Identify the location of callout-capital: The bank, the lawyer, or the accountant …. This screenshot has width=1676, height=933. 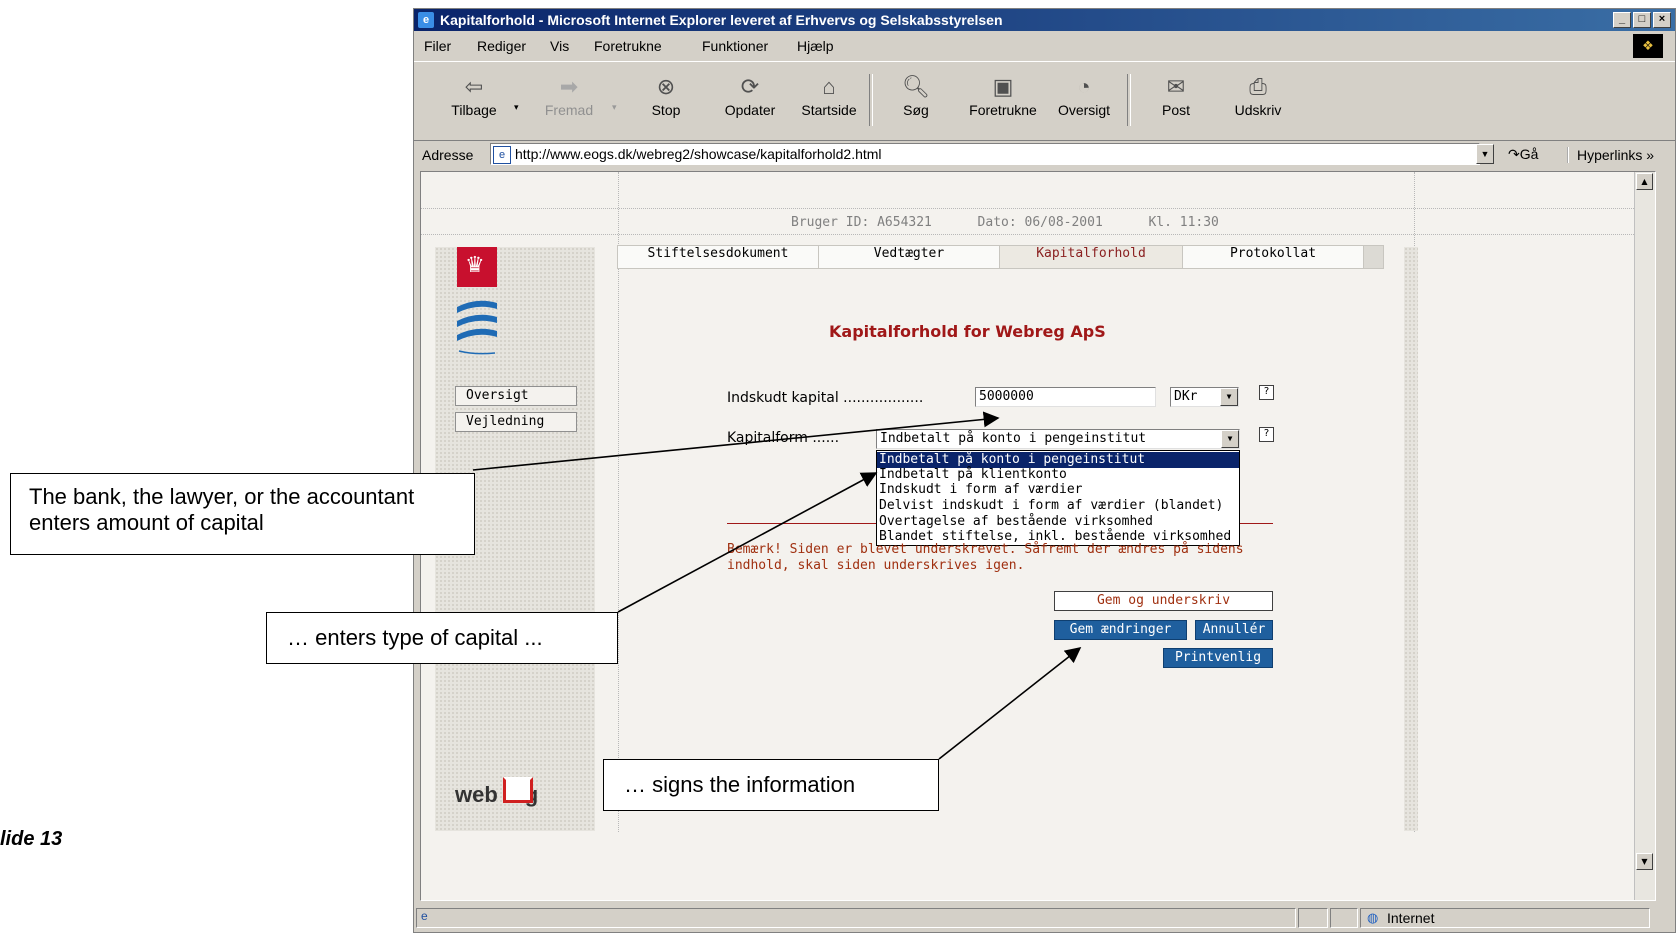
(242, 514).